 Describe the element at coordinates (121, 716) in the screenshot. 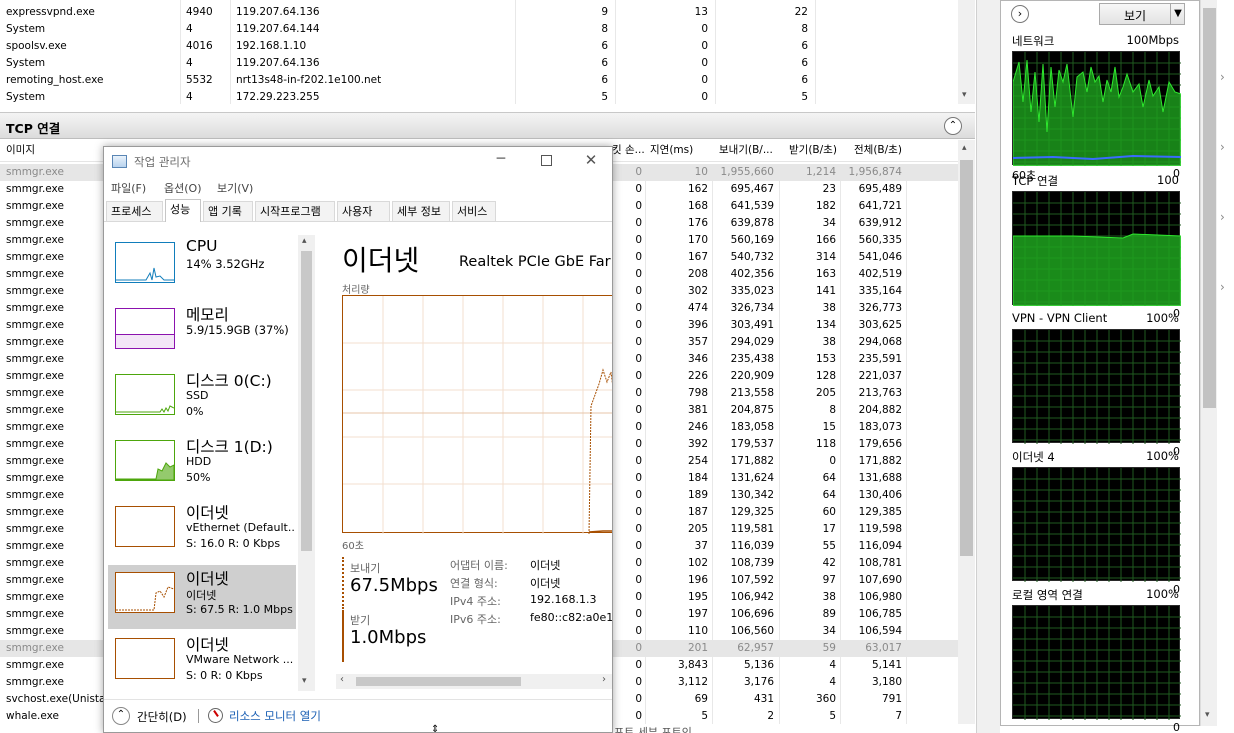

I see `collapse-chevron-icon: ⌃` at that location.